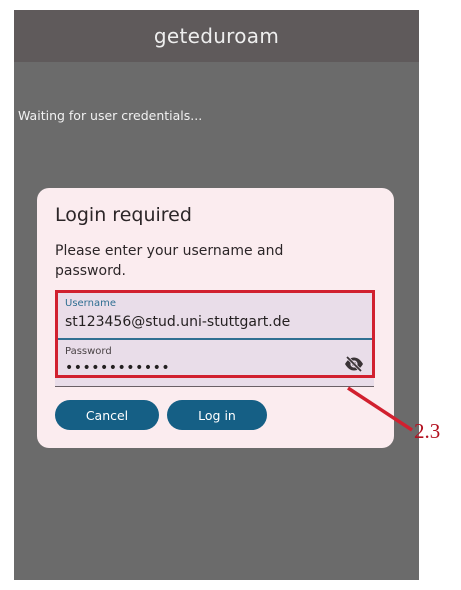 Image resolution: width=461 pixels, height=590 pixels. I want to click on annotation-pointer-line, so click(380, 409).